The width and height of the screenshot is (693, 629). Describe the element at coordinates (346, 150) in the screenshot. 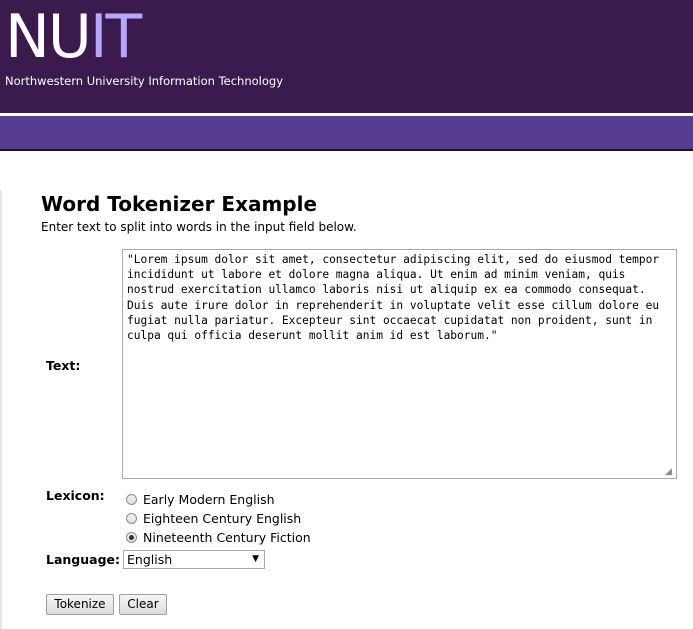

I see `nav-bottom-border` at that location.